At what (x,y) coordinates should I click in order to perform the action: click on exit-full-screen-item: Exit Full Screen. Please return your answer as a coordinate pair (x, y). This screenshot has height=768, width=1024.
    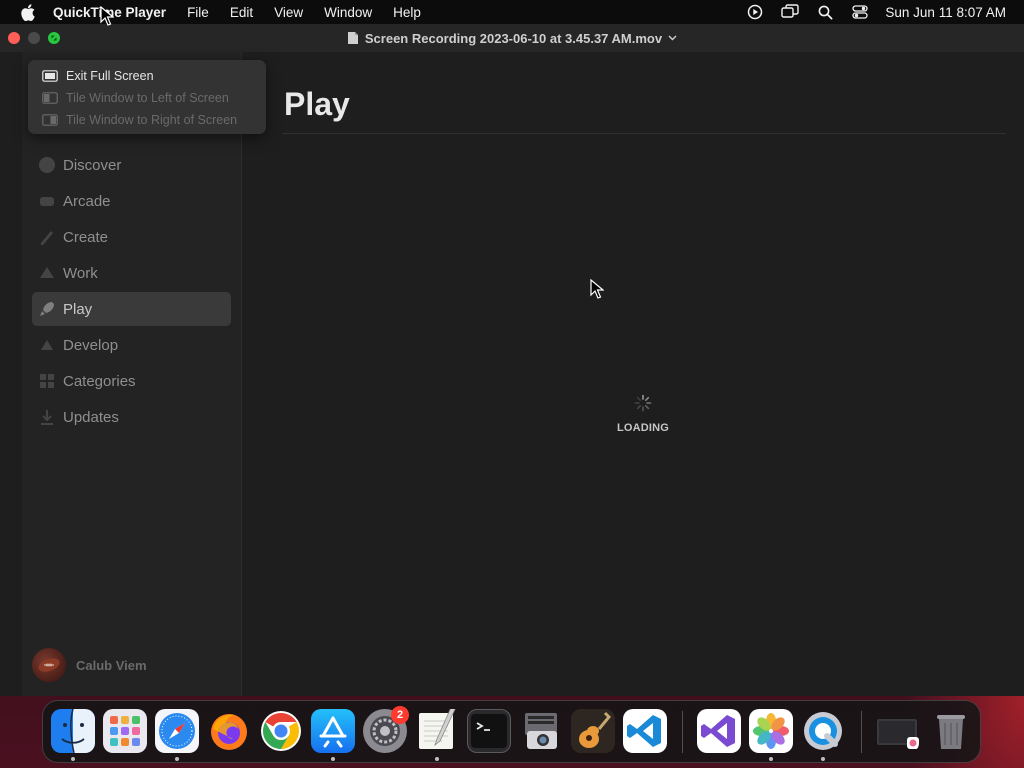
    Looking at the image, I should click on (98, 76).